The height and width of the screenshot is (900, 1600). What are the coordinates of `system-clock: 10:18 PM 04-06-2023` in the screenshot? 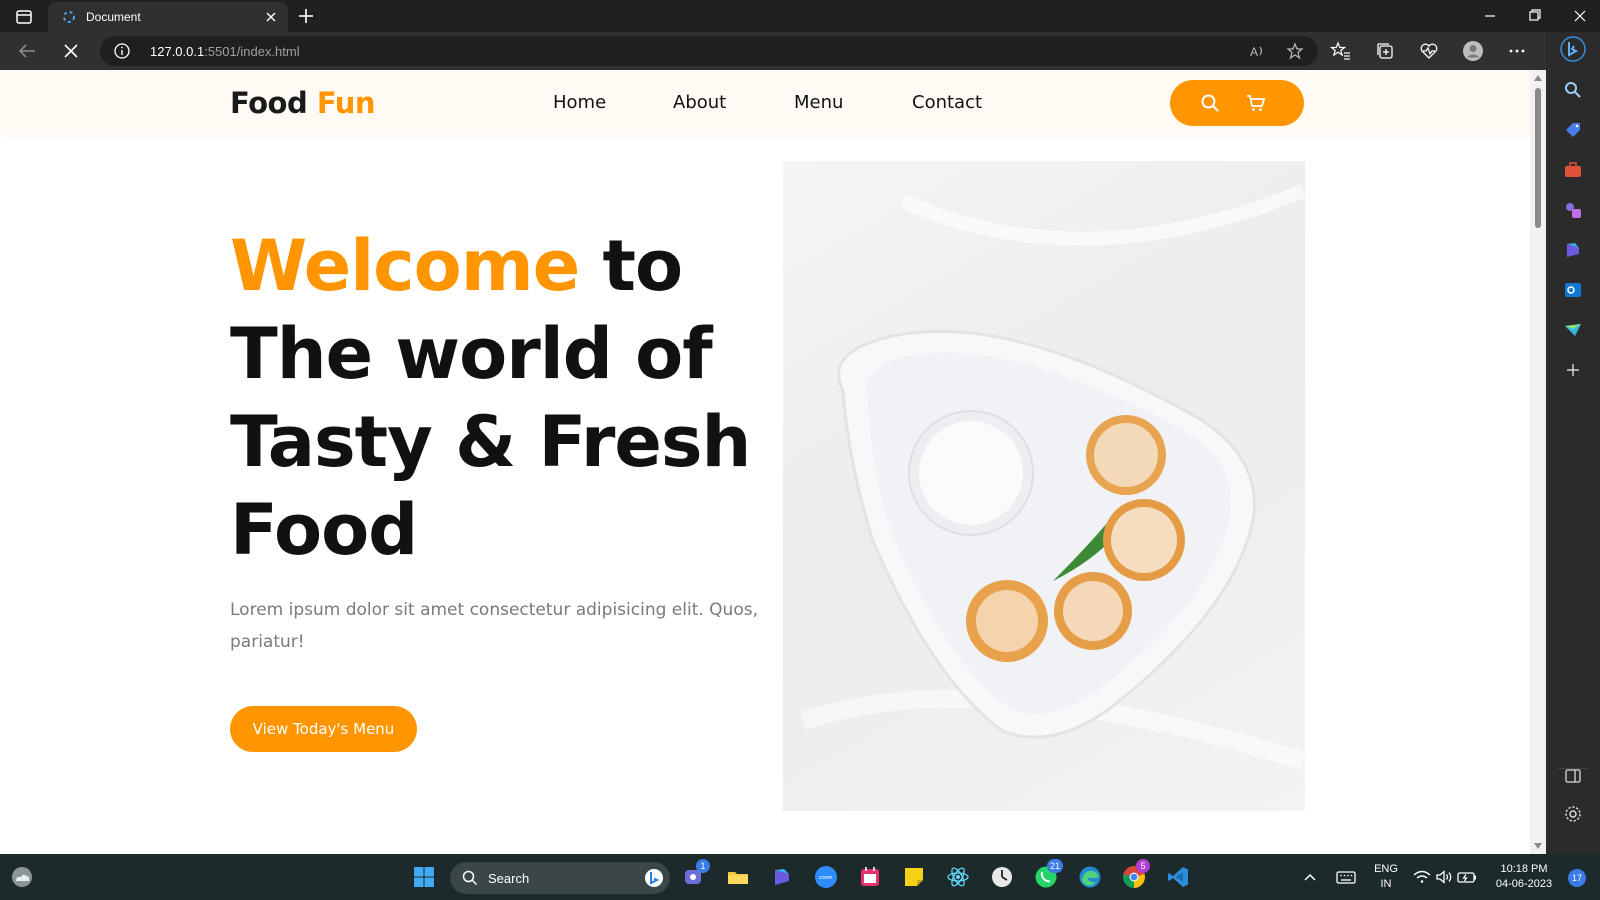 It's located at (1524, 877).